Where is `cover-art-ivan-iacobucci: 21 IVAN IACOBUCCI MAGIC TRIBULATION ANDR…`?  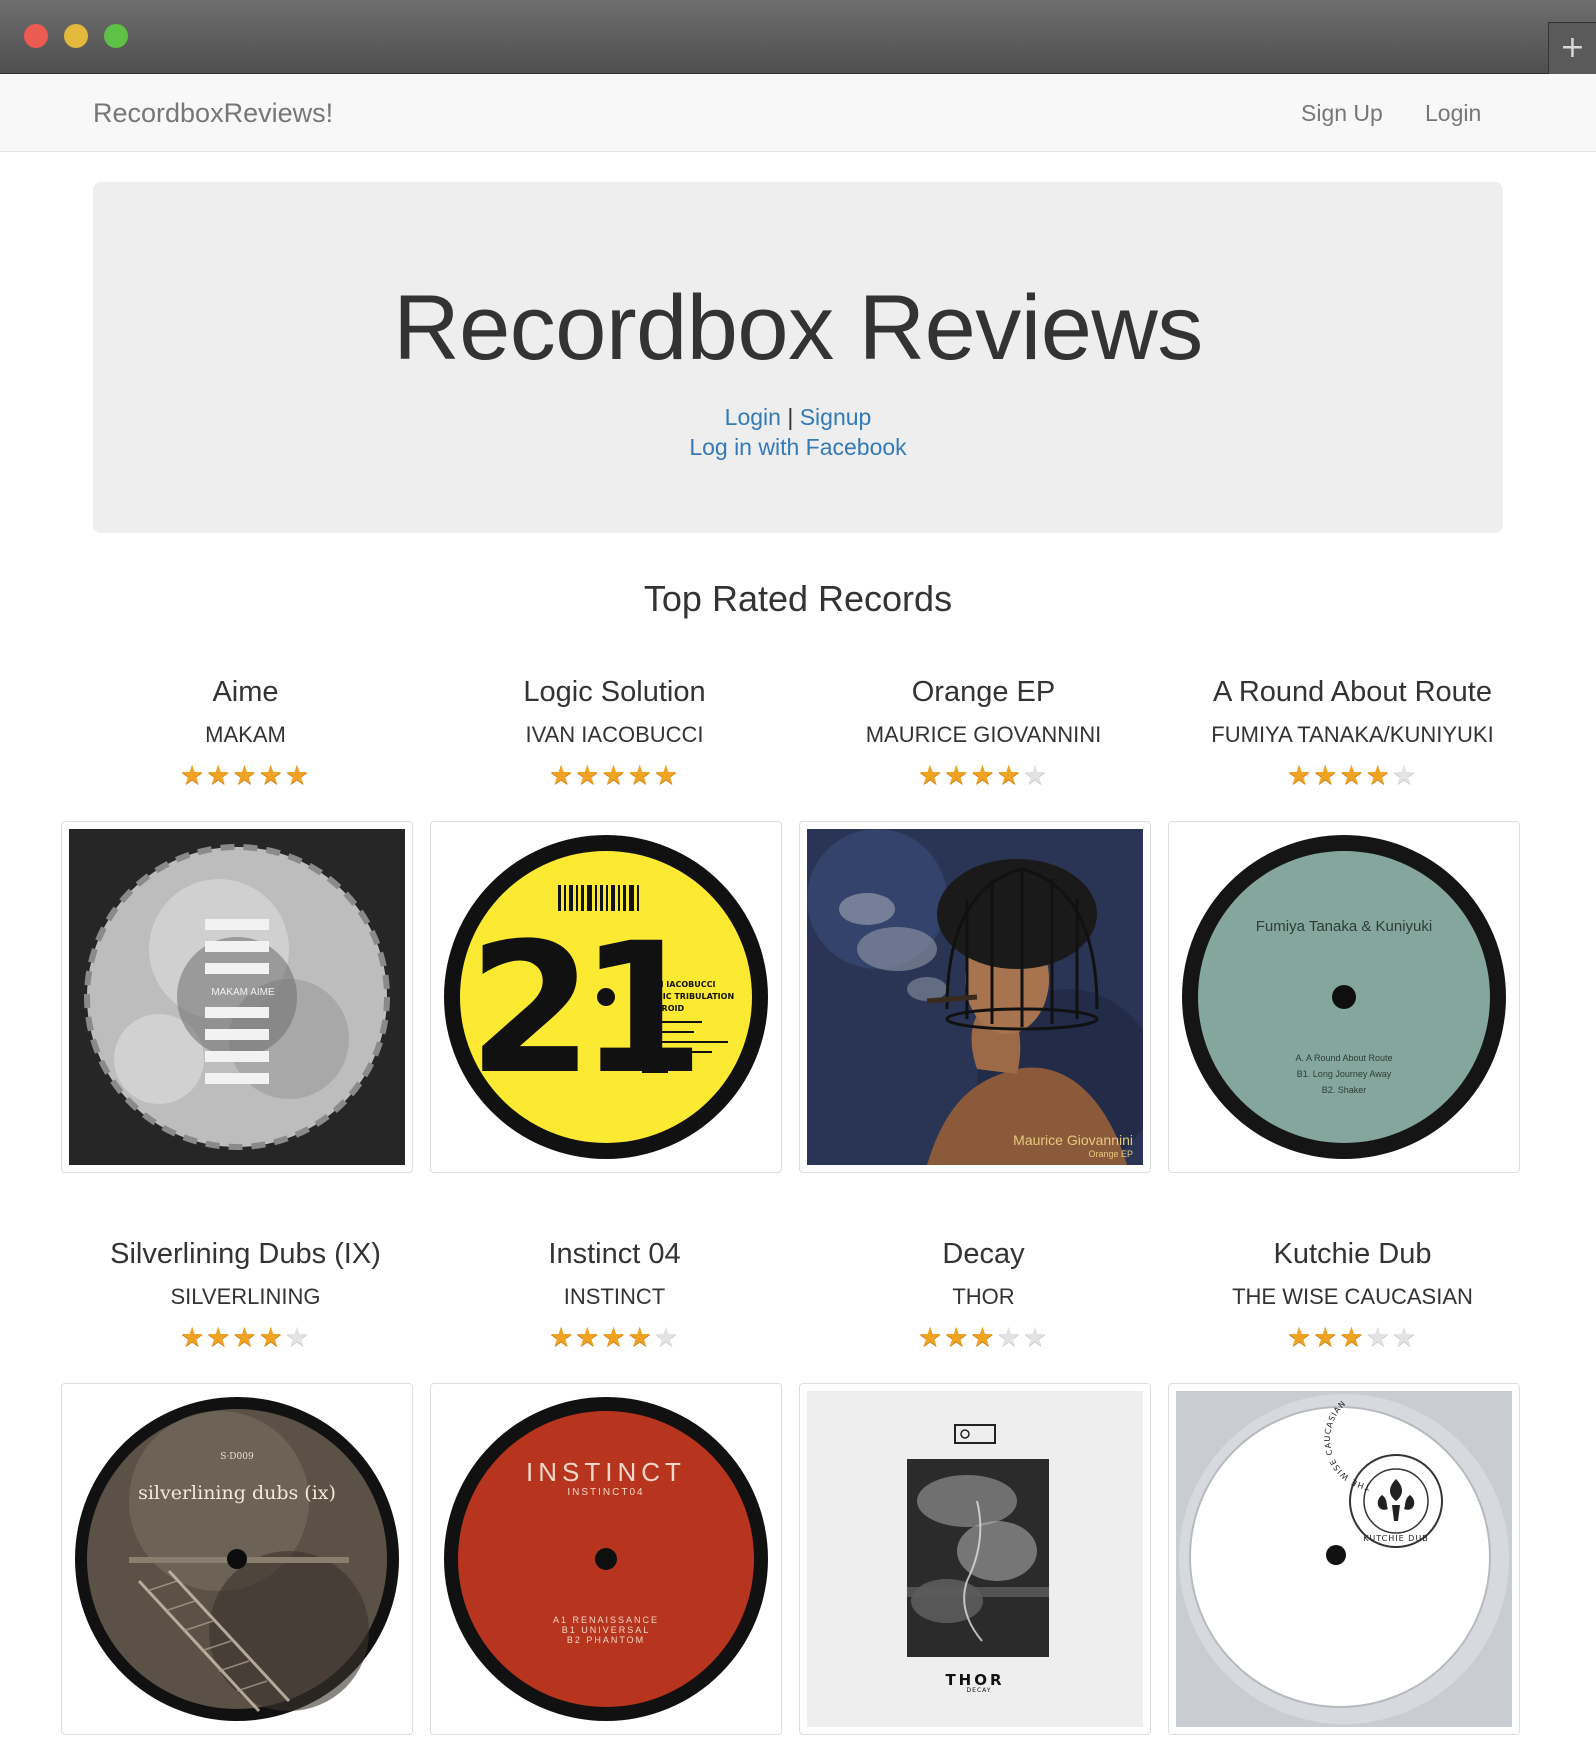
cover-art-ivan-iacobucci: 21 IVAN IACOBUCCI MAGIC TRIBULATION ANDR… is located at coordinates (606, 997).